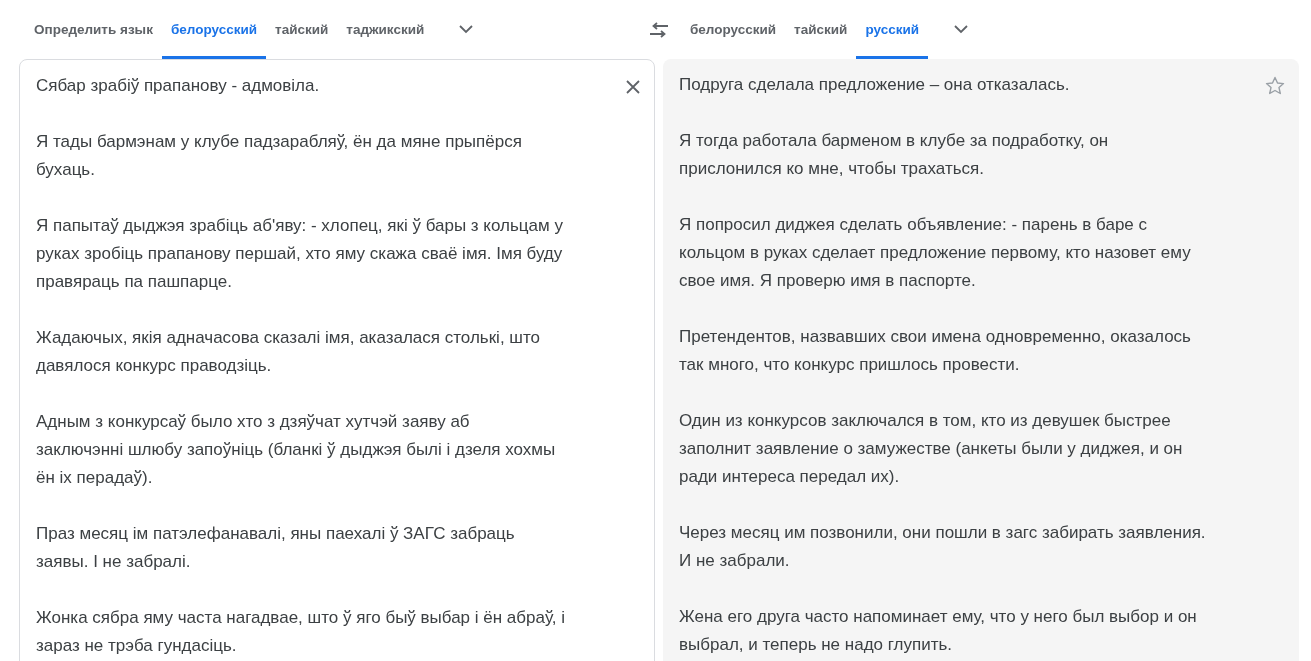 The width and height of the screenshot is (1311, 661). Describe the element at coordinates (894, 155) in the screenshot. I see `translation-paragraph: Я тогда работала барменом в клубе за подработку, он прислонился ко мне, чтобы трахаться.` at that location.